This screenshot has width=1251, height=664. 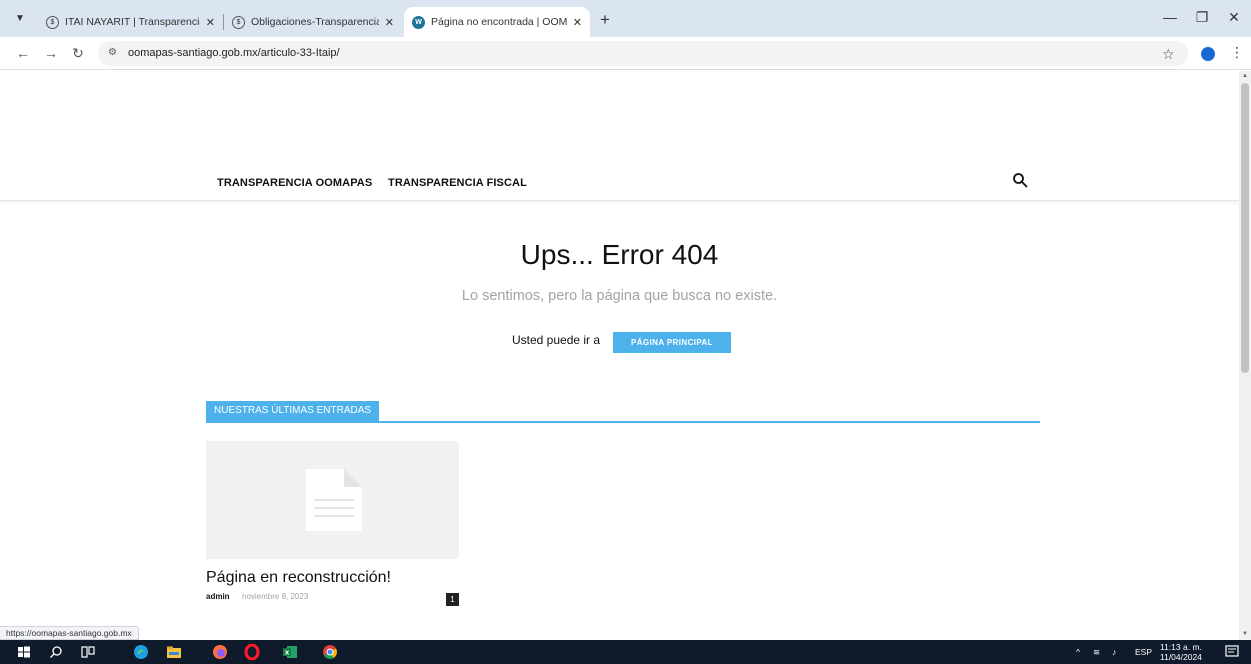 I want to click on tab-obligaciones-transparencia: $ Obligaciones-Transparencia | IT ✕, so click(x=313, y=22).